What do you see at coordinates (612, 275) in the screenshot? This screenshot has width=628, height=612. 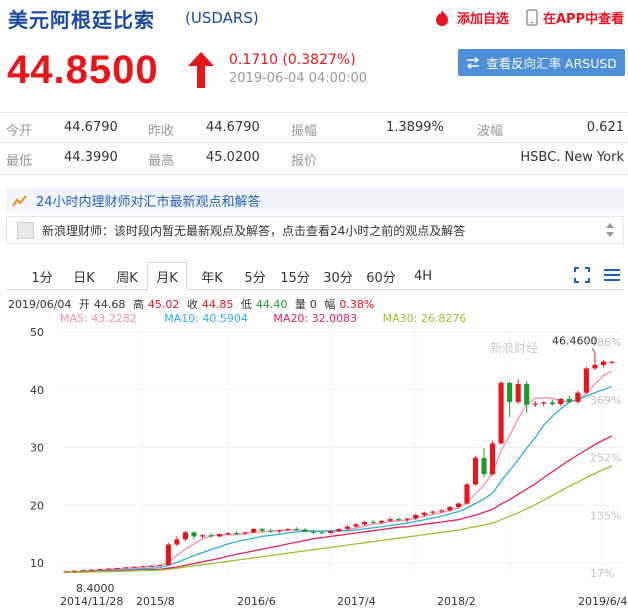 I see `settings-icon` at bounding box center [612, 275].